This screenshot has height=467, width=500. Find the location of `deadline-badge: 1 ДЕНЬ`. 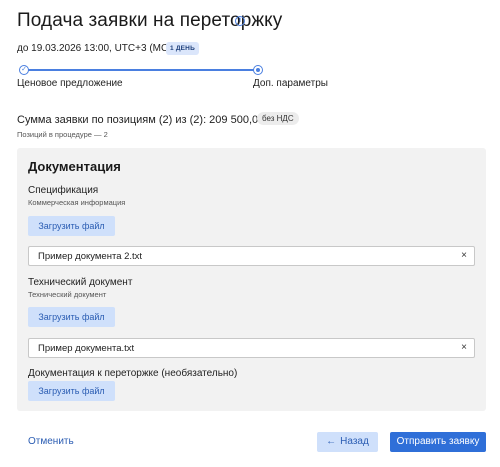

deadline-badge: 1 ДЕНЬ is located at coordinates (182, 48).